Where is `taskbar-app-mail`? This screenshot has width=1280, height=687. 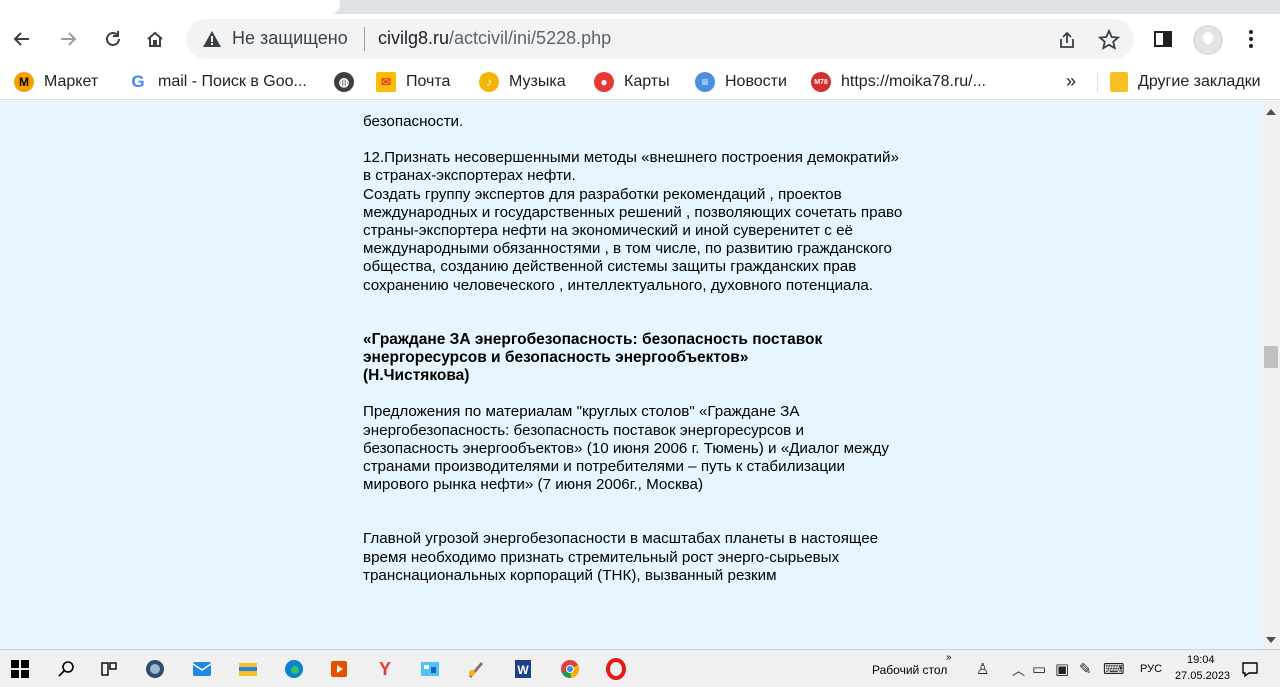
taskbar-app-mail is located at coordinates (202, 669).